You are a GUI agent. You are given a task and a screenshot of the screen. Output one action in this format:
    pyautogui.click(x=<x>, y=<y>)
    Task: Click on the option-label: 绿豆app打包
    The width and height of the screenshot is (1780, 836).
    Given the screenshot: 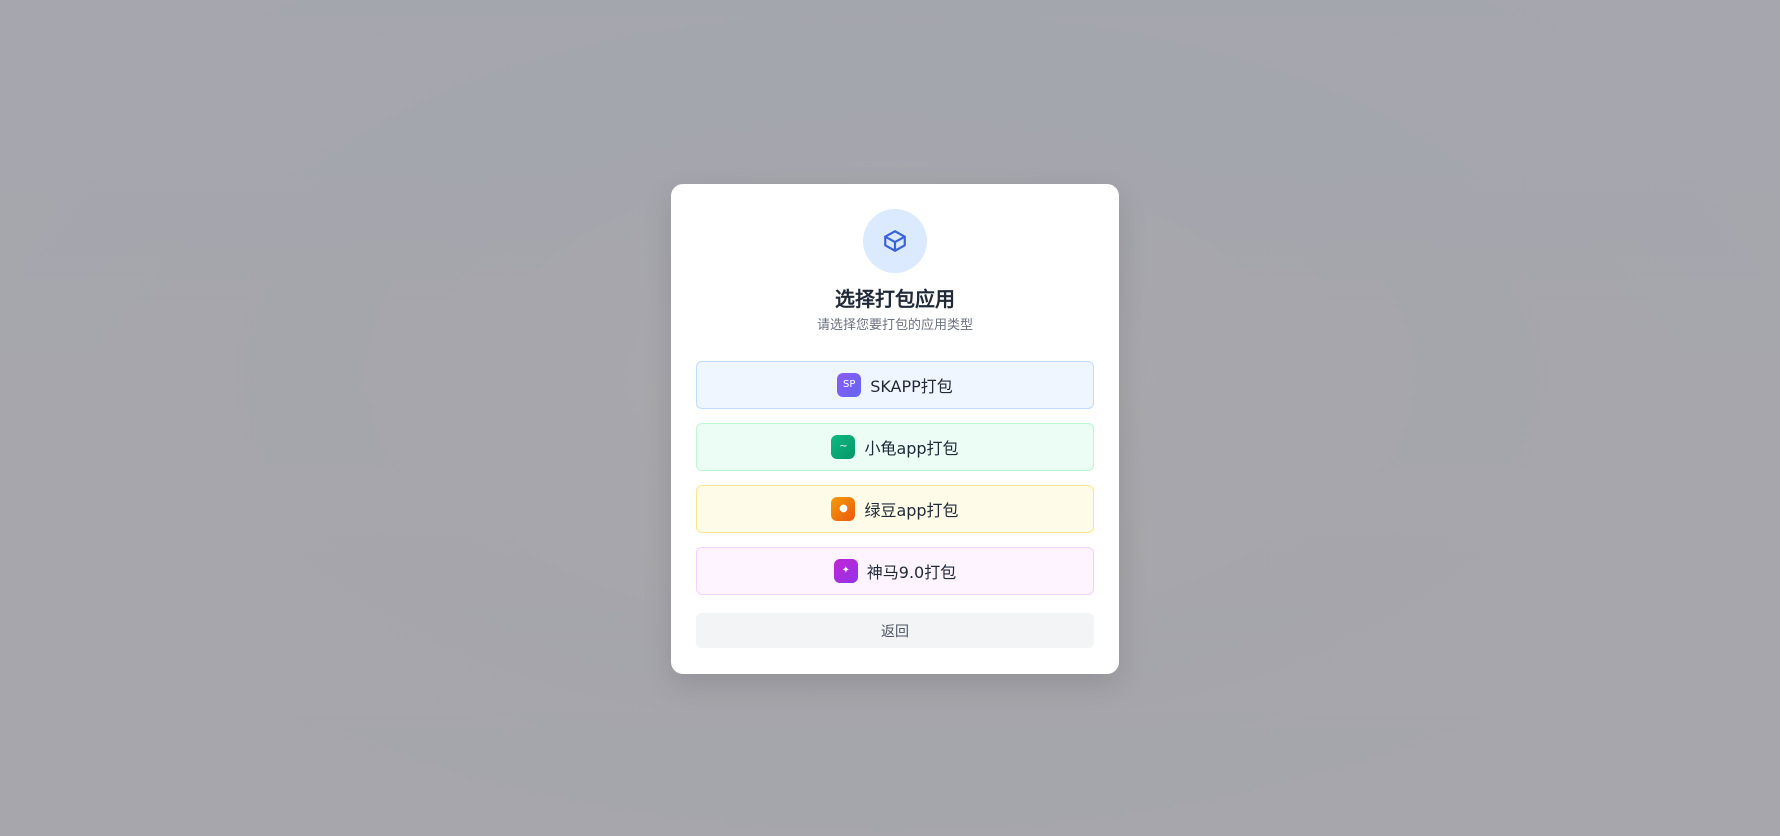 What is the action you would take?
    pyautogui.click(x=911, y=510)
    